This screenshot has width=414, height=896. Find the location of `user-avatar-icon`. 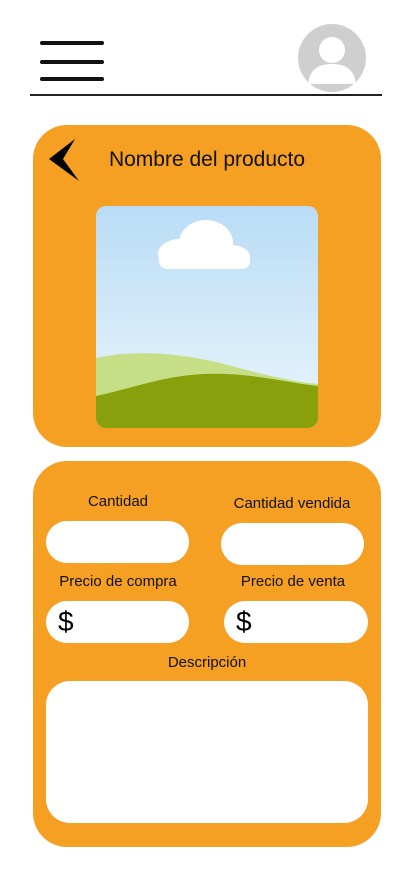

user-avatar-icon is located at coordinates (332, 58).